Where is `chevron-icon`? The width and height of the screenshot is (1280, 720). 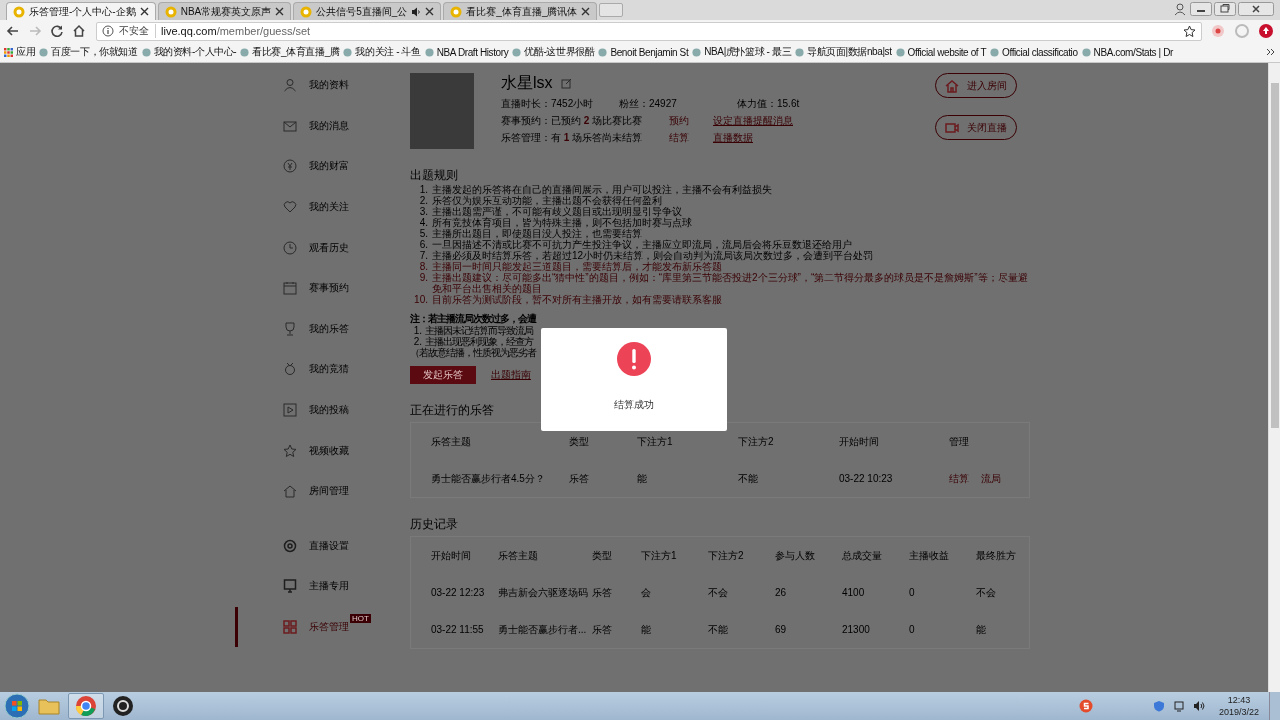 chevron-icon is located at coordinates (1271, 52).